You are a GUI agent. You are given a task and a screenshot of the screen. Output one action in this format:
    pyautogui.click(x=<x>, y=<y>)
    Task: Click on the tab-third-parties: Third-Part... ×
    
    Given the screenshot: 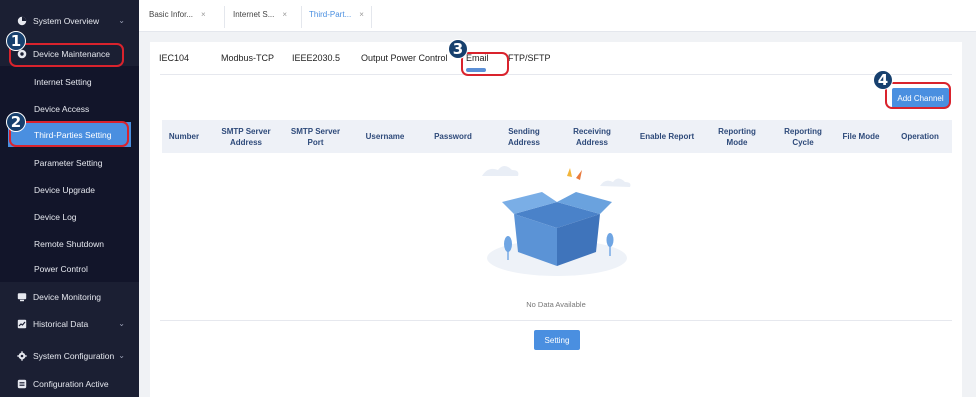 What is the action you would take?
    pyautogui.click(x=336, y=14)
    